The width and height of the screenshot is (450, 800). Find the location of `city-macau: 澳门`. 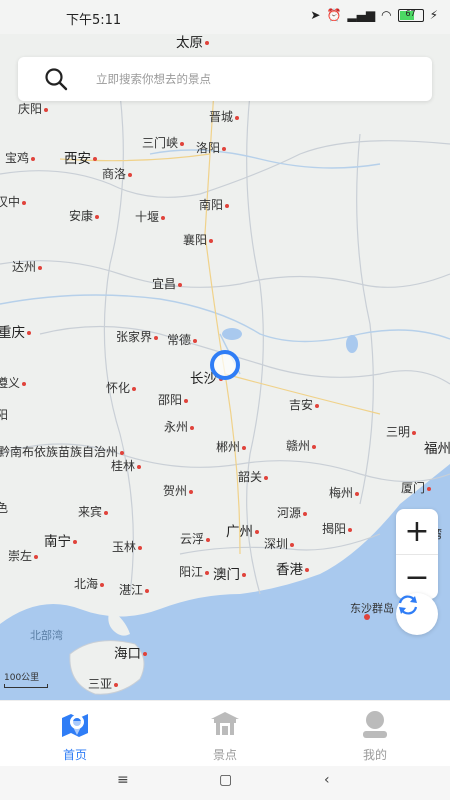

city-macau: 澳门 is located at coordinates (229, 573).